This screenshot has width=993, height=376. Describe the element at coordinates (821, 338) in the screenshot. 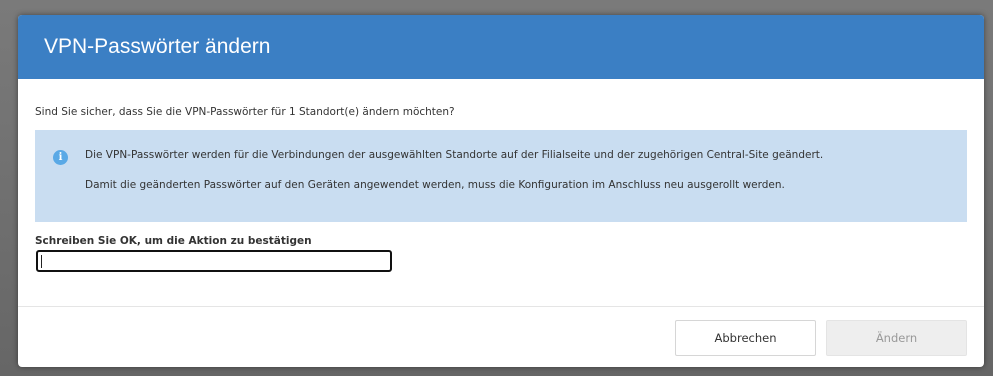

I see `dialog-footer: Abbrechen Ändern` at that location.